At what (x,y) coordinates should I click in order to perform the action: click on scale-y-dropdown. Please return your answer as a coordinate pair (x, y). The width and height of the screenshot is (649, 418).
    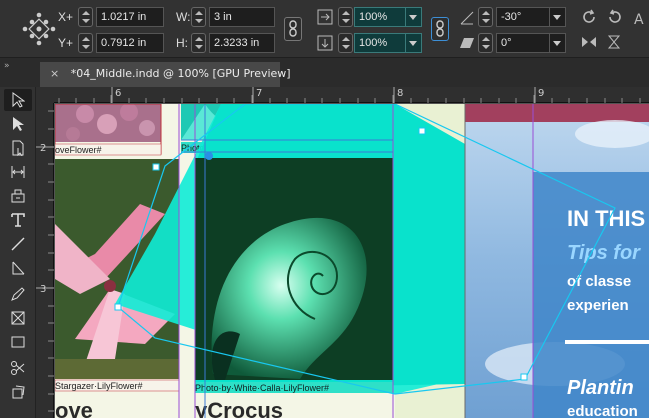
    Looking at the image, I should click on (414, 43).